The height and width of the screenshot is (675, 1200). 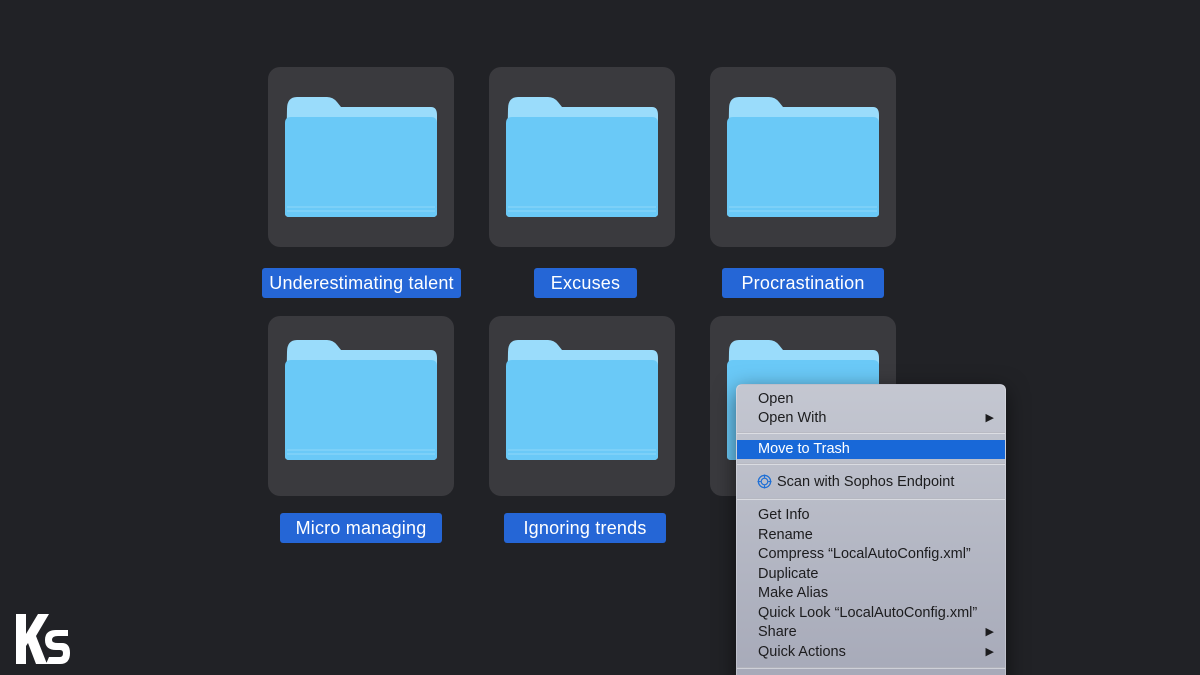 I want to click on menu-item-open-label: Open, so click(x=776, y=399).